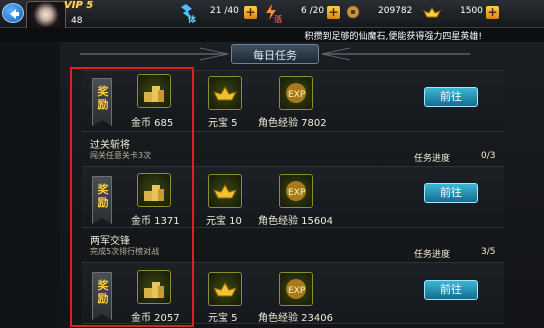  Describe the element at coordinates (224, 11) in the screenshot. I see `stamina-value: 21 /40` at that location.